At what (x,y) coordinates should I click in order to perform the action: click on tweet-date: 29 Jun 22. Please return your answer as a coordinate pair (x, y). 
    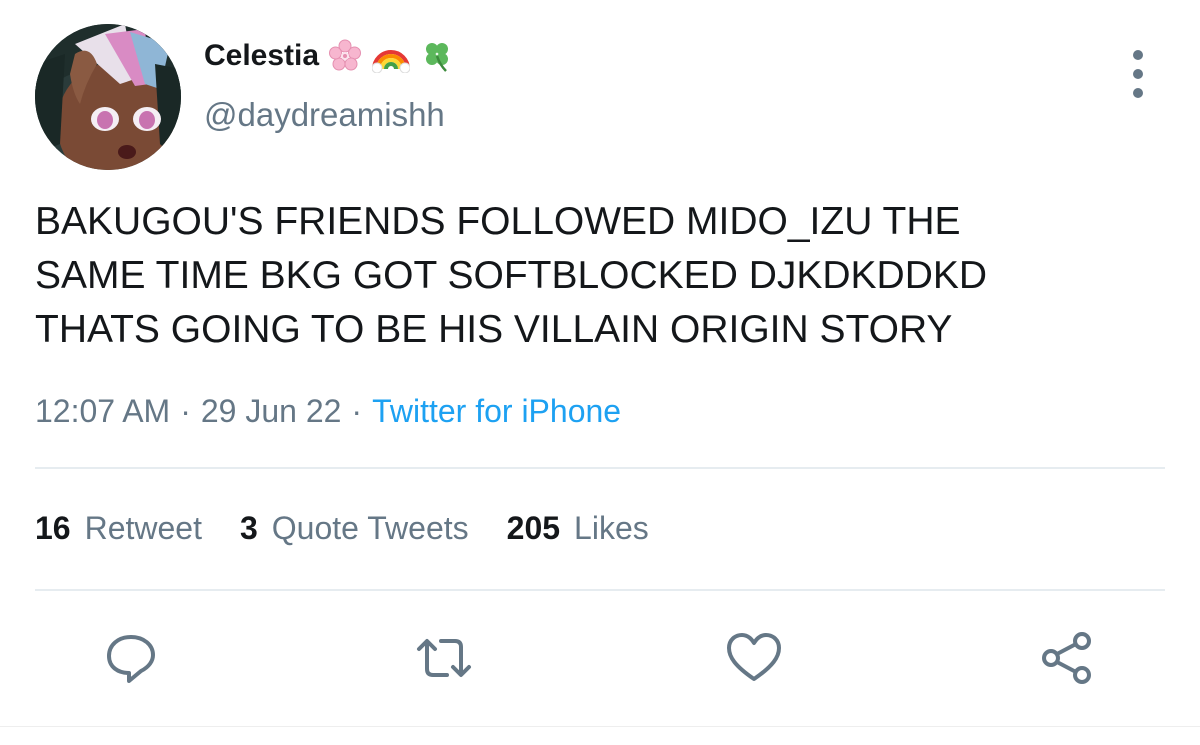
    Looking at the image, I should click on (271, 411).